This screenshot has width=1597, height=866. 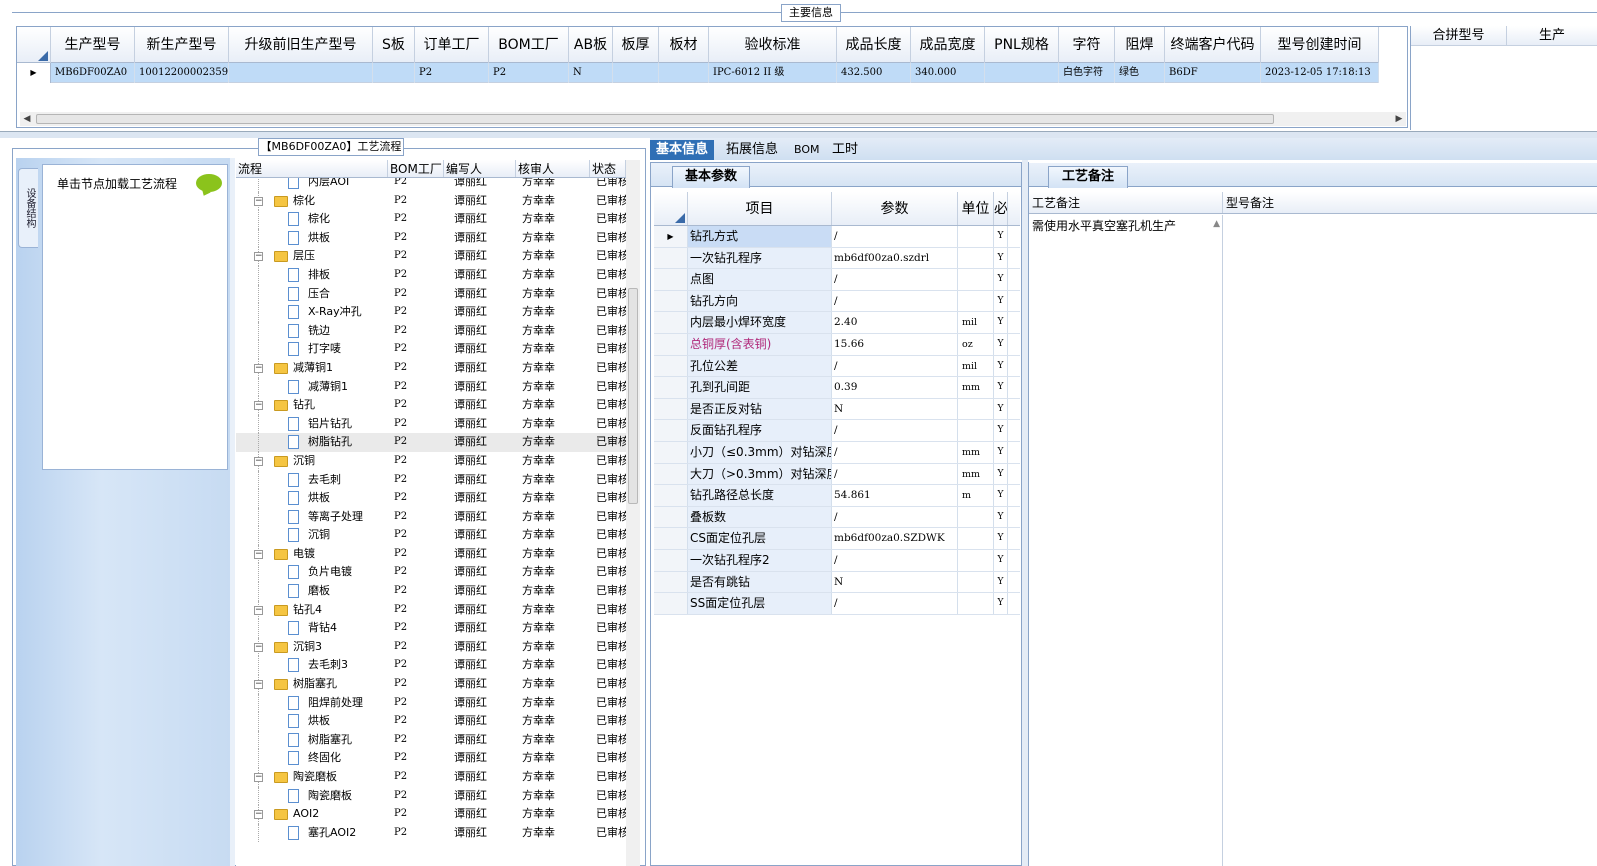 What do you see at coordinates (895, 322) in the screenshot?
I see `param-value: 2.40` at bounding box center [895, 322].